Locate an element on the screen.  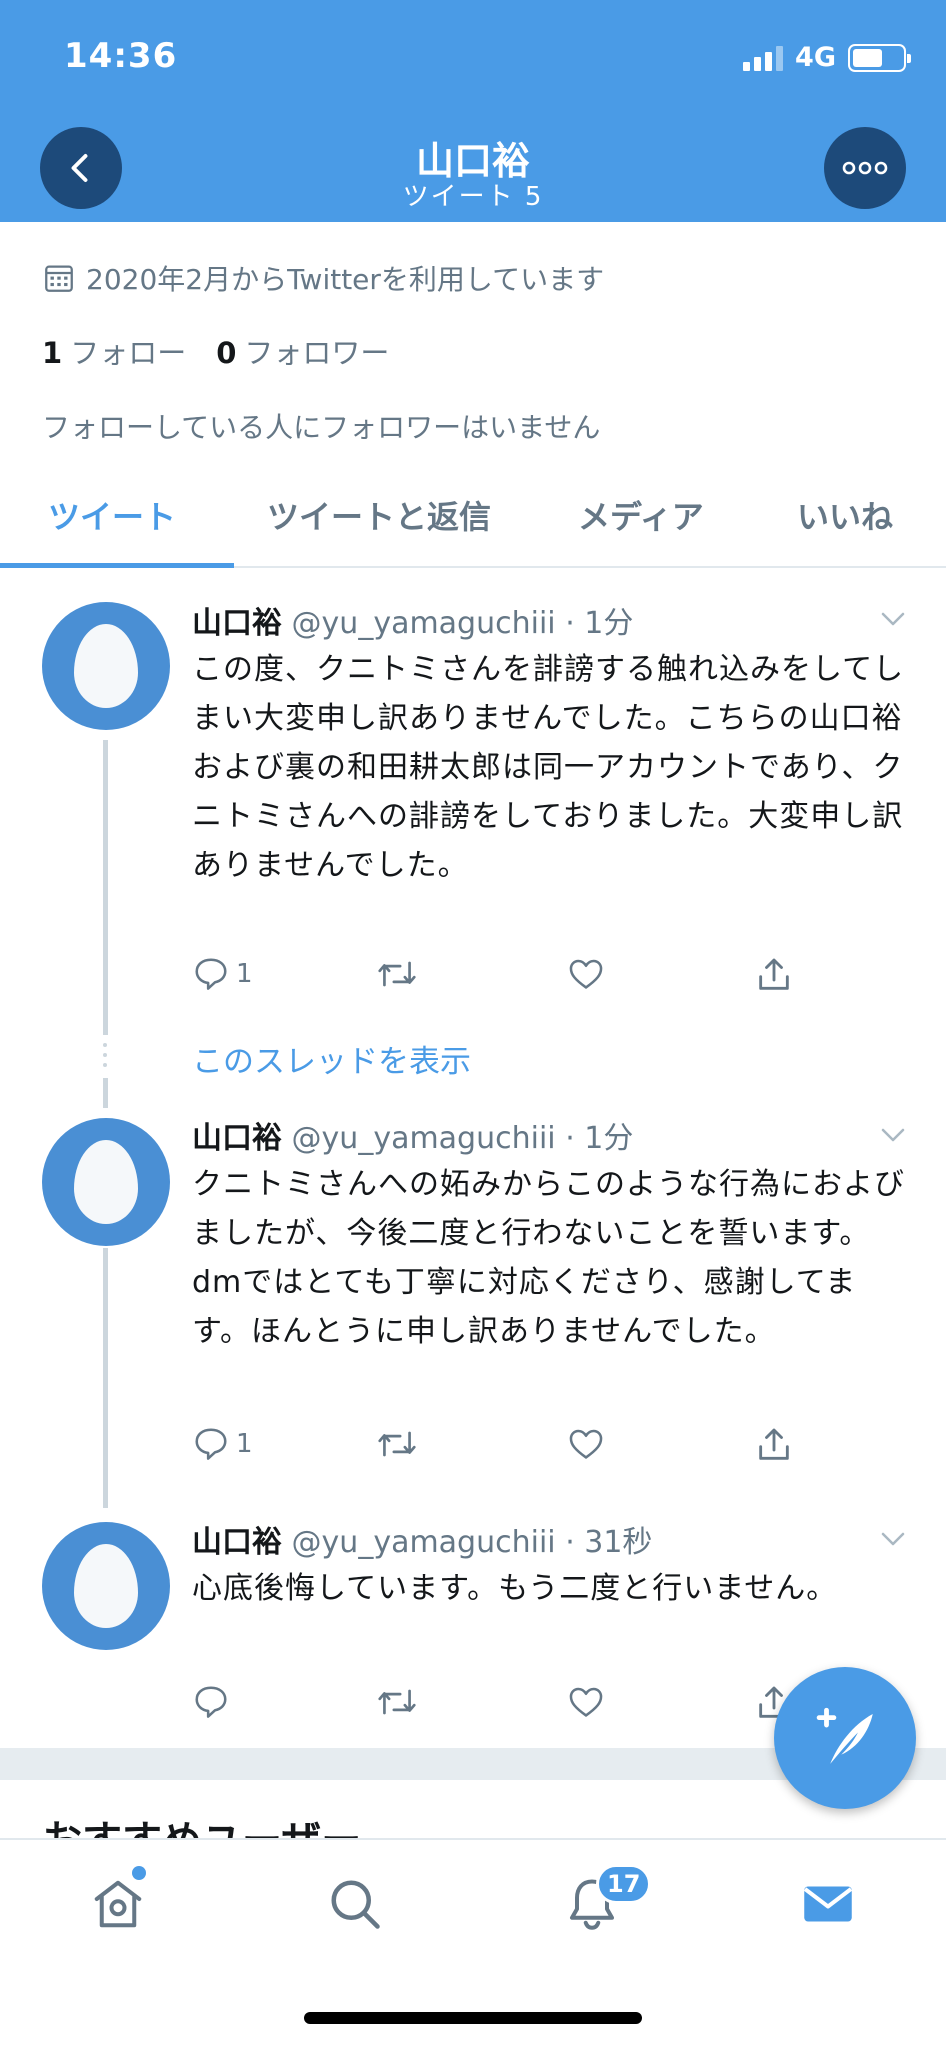
joined-date: 2020年2月からTwitterを利用しています is located at coordinates (323, 278).